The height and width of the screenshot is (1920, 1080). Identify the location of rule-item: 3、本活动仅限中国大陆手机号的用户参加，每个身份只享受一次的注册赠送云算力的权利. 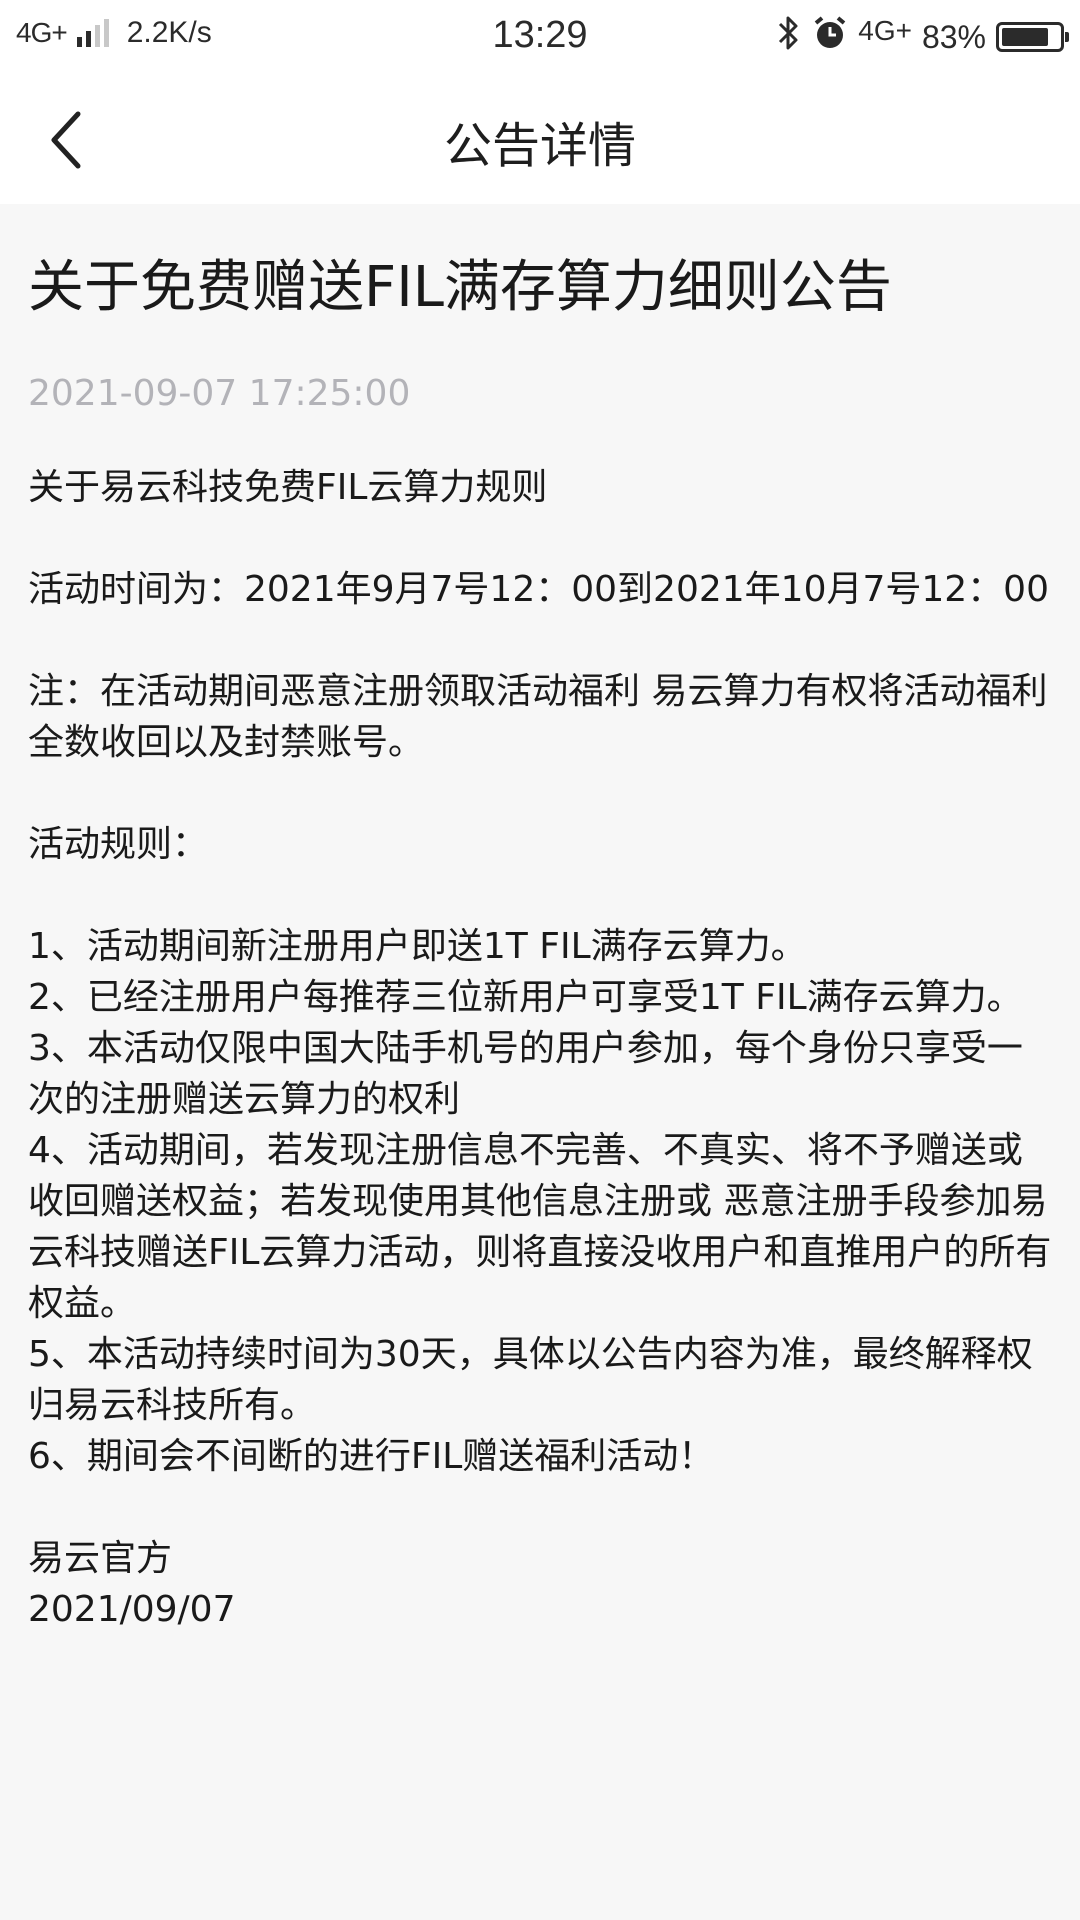
(525, 1074).